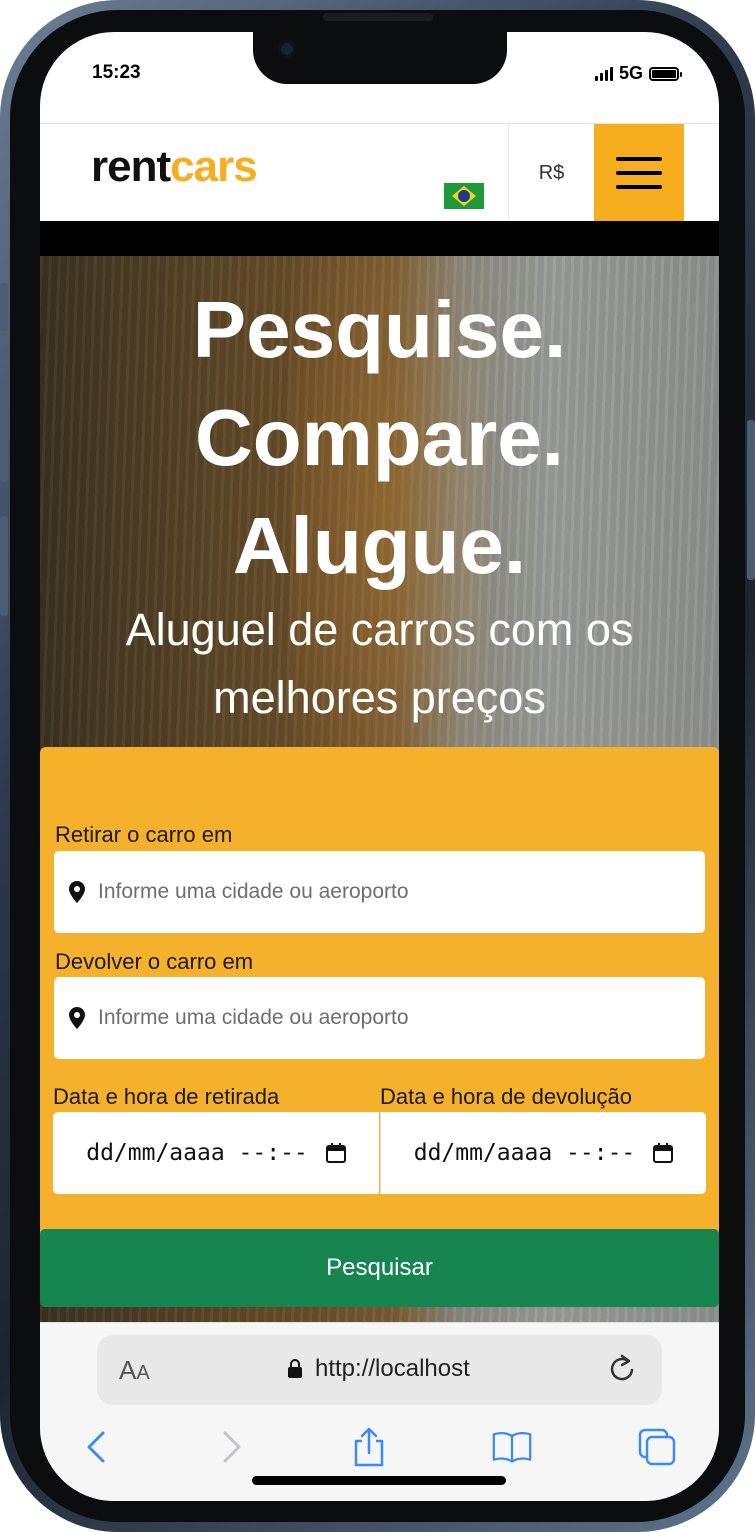  I want to click on share-icon, so click(369, 1447).